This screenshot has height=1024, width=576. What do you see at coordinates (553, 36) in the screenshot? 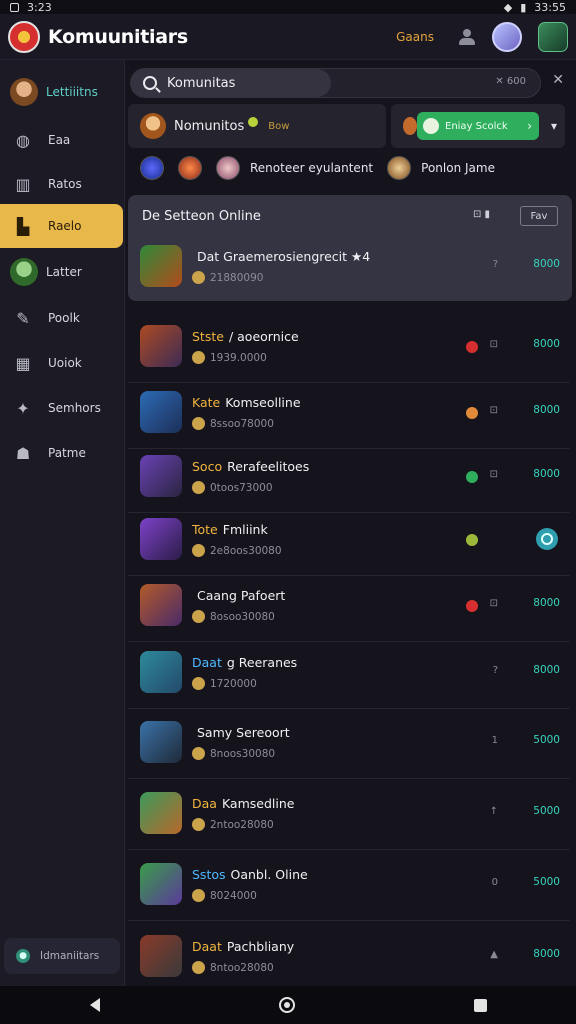
I see `account-avatar` at bounding box center [553, 36].